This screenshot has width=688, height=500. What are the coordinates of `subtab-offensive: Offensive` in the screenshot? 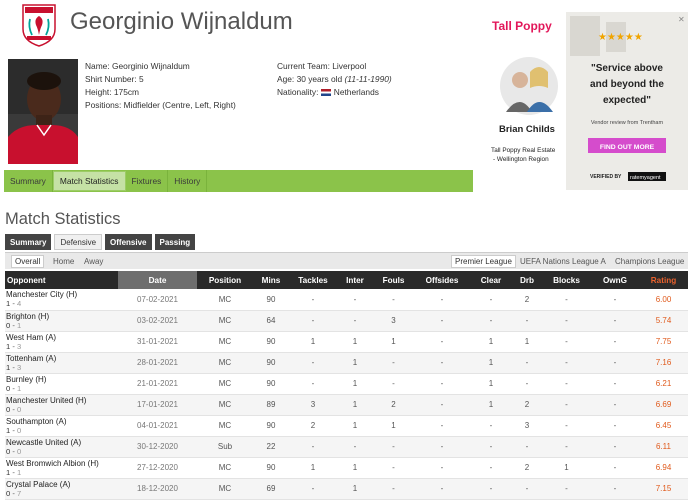 It's located at (128, 242).